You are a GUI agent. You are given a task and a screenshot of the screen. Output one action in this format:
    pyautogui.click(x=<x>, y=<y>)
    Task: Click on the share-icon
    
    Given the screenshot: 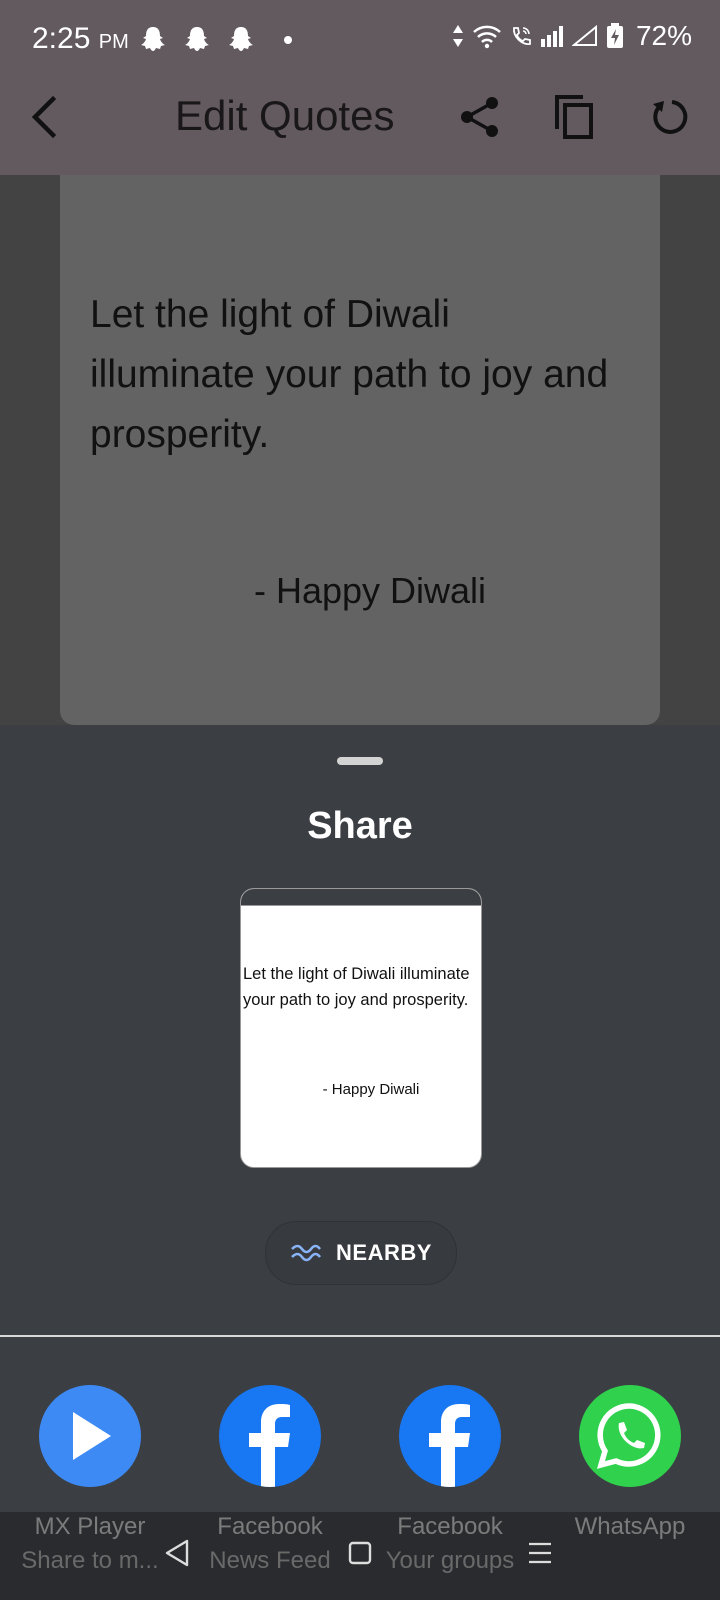 What is the action you would take?
    pyautogui.click(x=479, y=117)
    